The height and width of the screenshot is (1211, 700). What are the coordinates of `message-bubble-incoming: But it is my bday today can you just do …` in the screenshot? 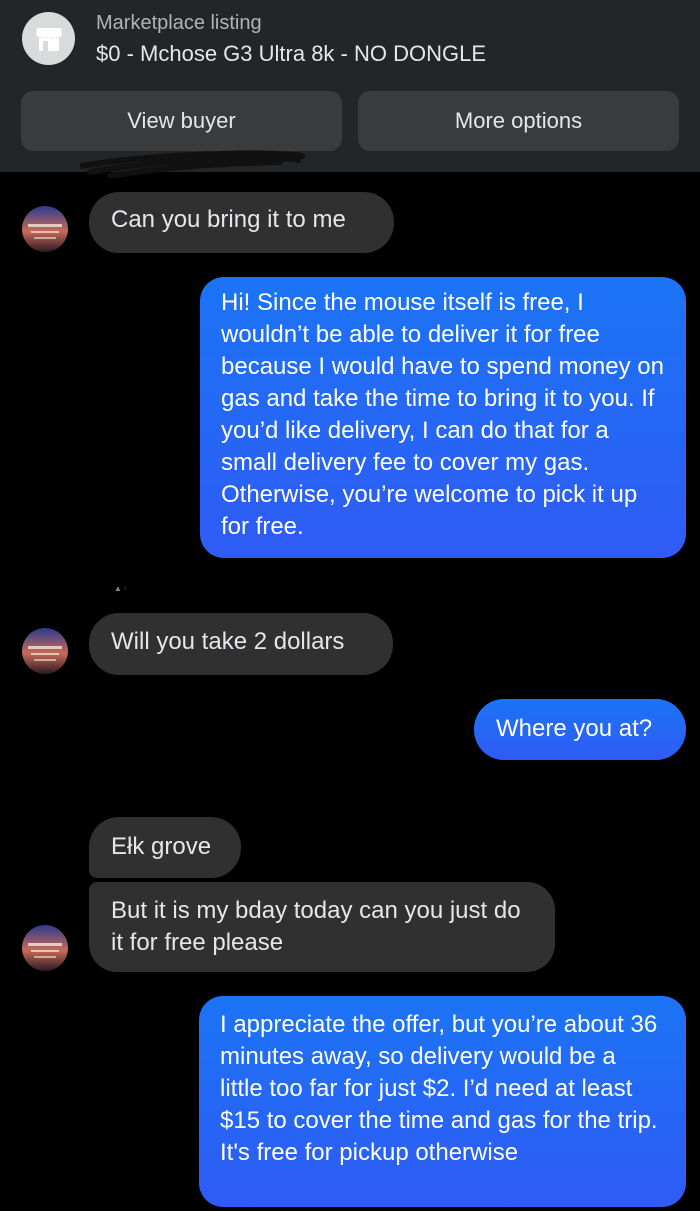 It's located at (322, 927).